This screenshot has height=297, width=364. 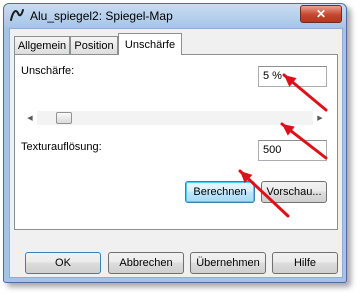 I want to click on help-button-label: Hilfe, so click(x=304, y=263).